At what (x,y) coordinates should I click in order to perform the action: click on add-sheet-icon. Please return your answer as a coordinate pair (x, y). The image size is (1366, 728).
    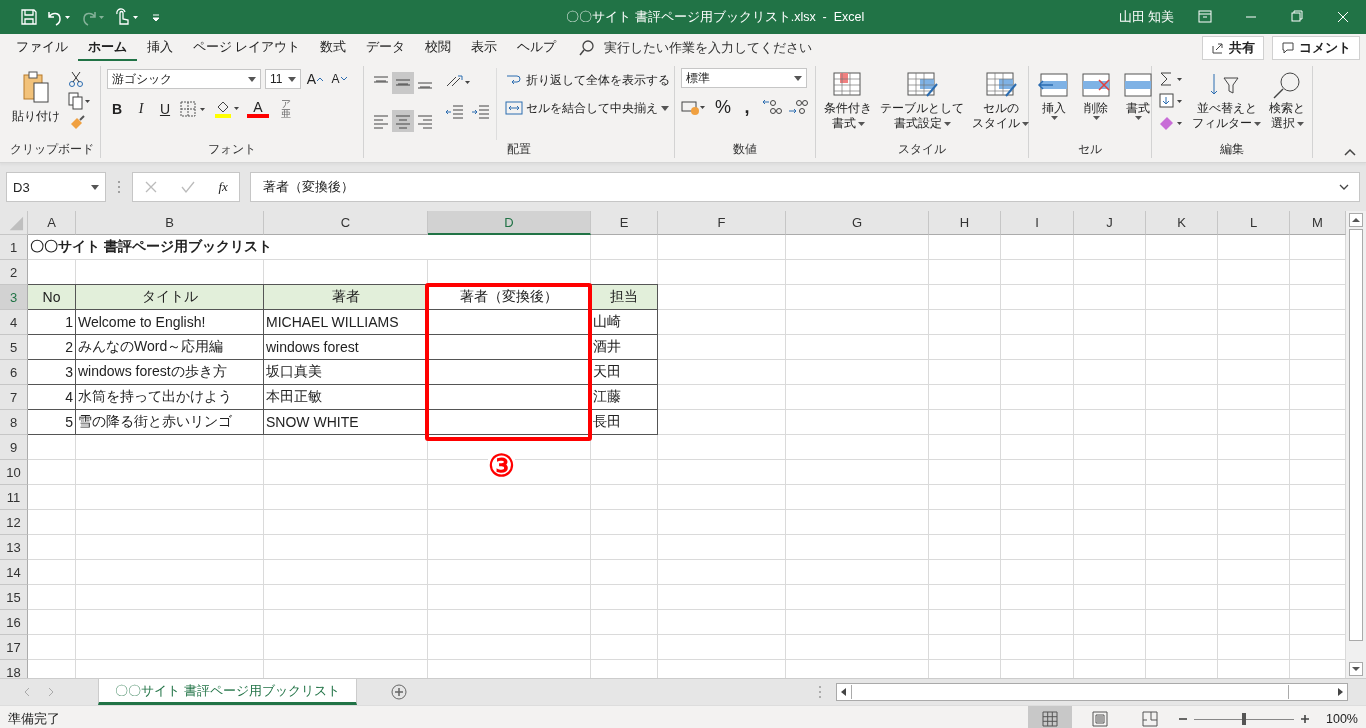
    Looking at the image, I should click on (398, 692).